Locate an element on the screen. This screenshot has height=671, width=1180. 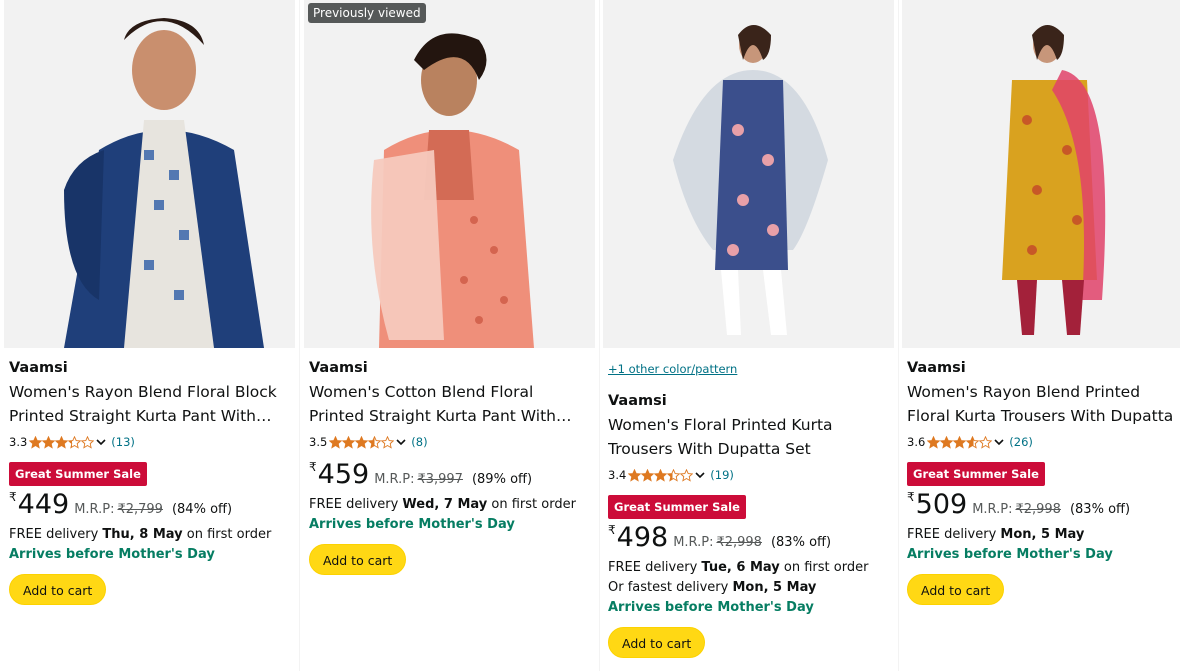
delivery-date: Thu, 8 May is located at coordinates (142, 534).